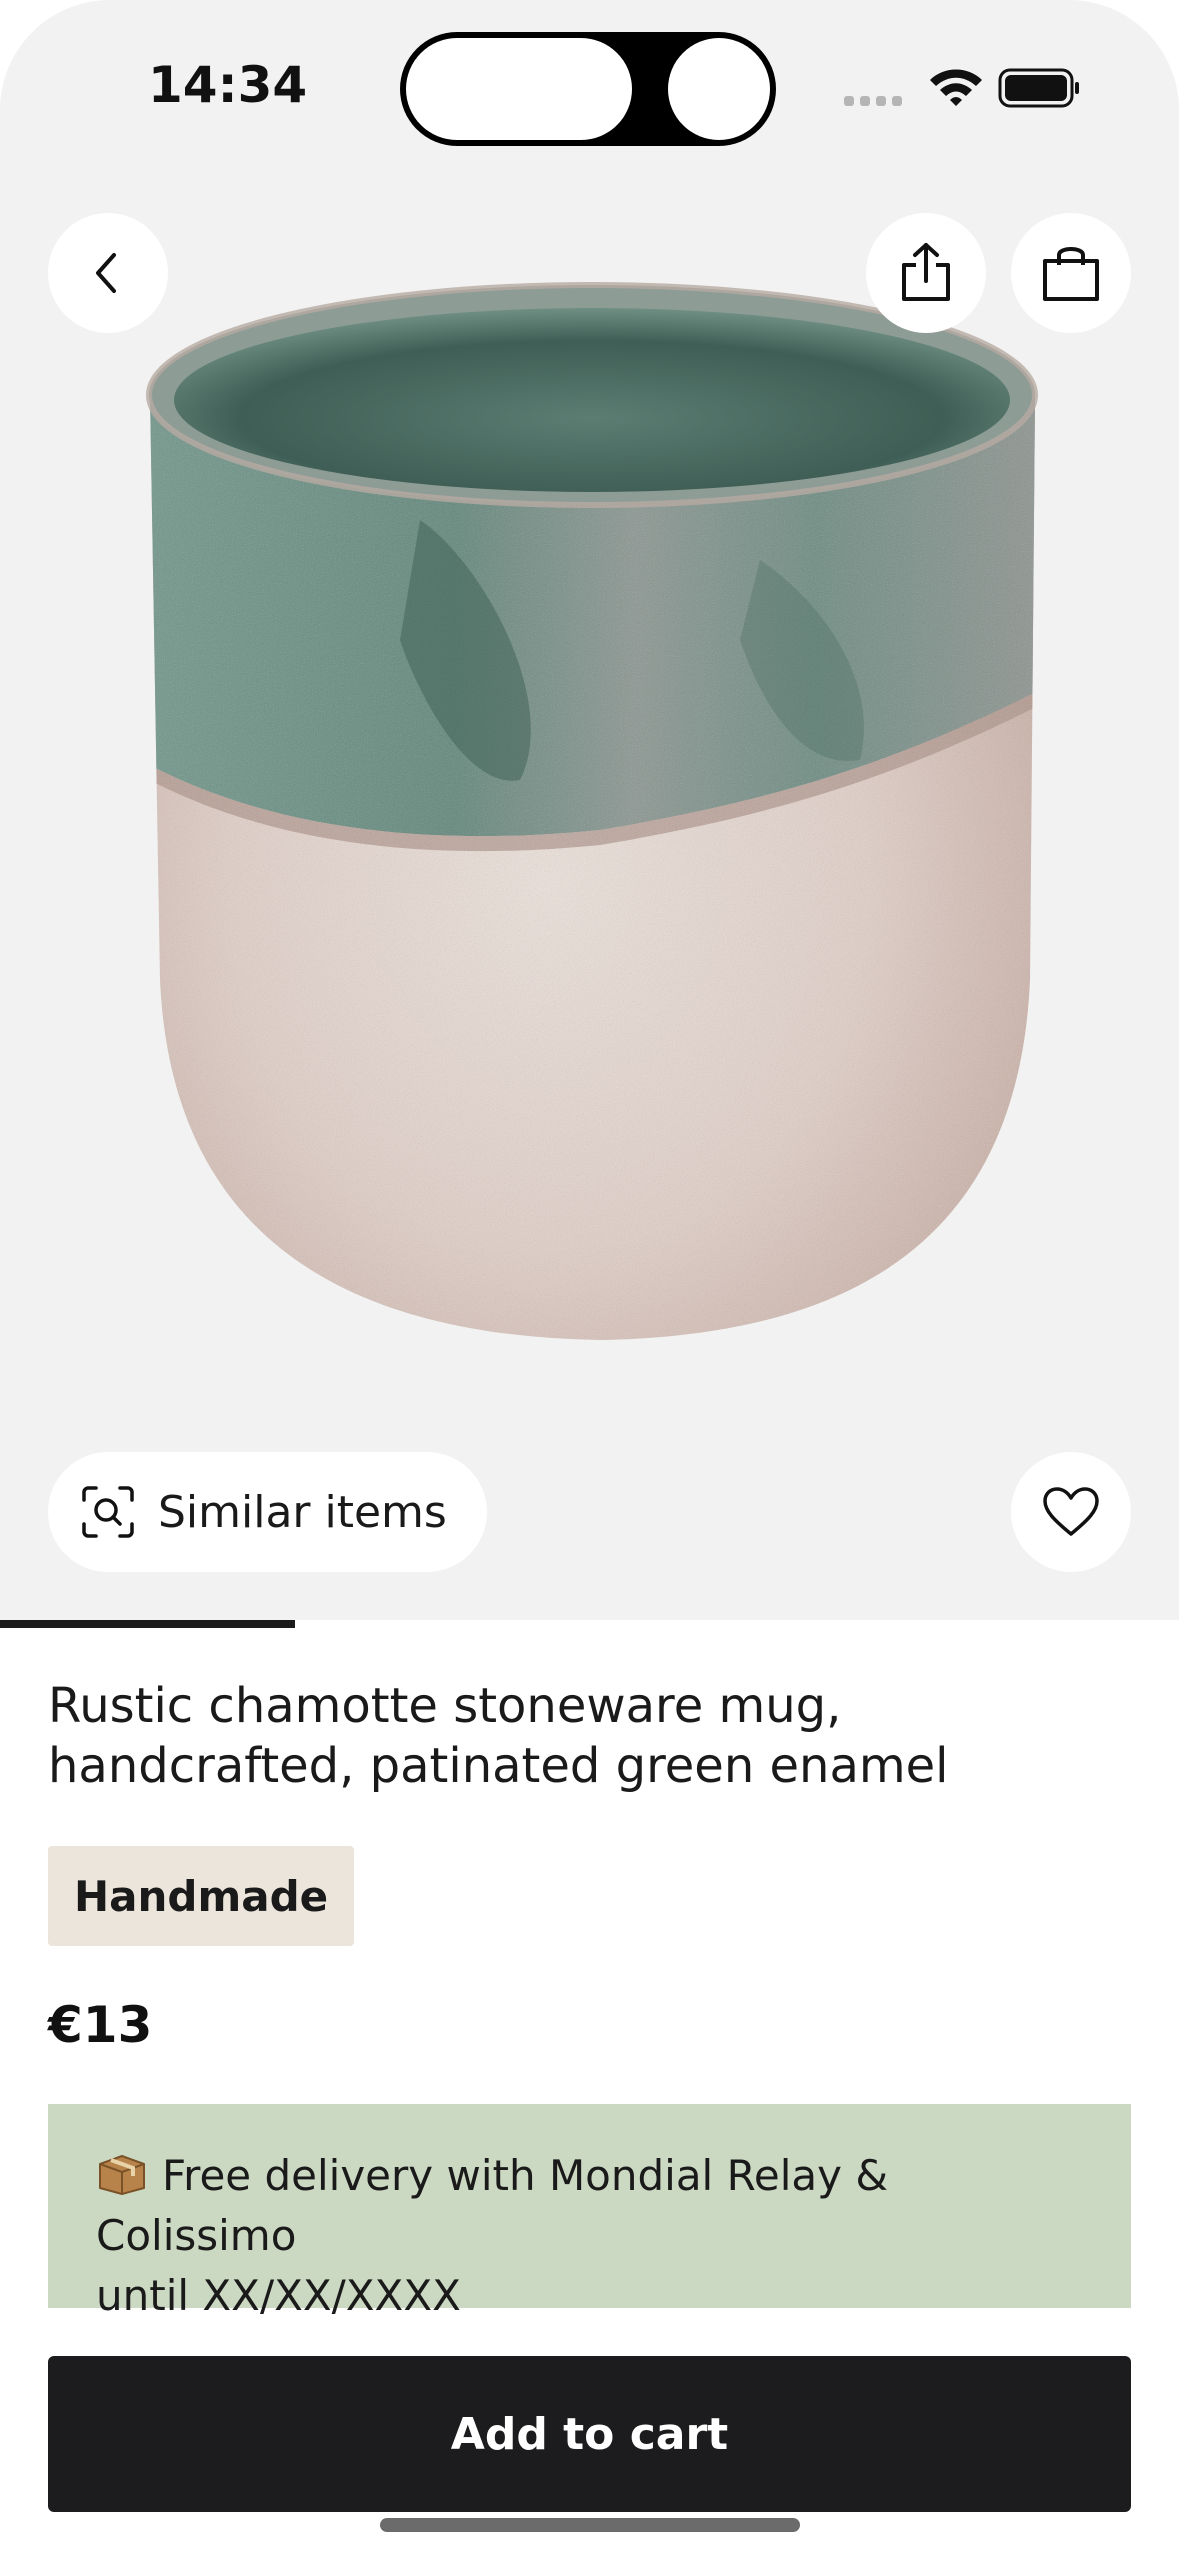 The height and width of the screenshot is (2556, 1179). I want to click on similar-items-label: Similar items, so click(302, 1512).